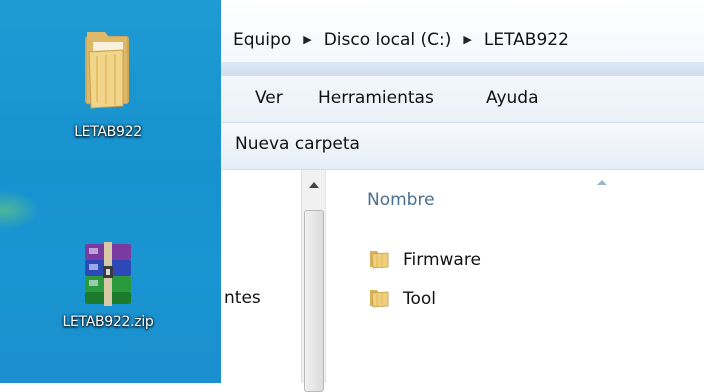 This screenshot has width=704, height=392. I want to click on desktop-wallpaper-glow, so click(20, 210).